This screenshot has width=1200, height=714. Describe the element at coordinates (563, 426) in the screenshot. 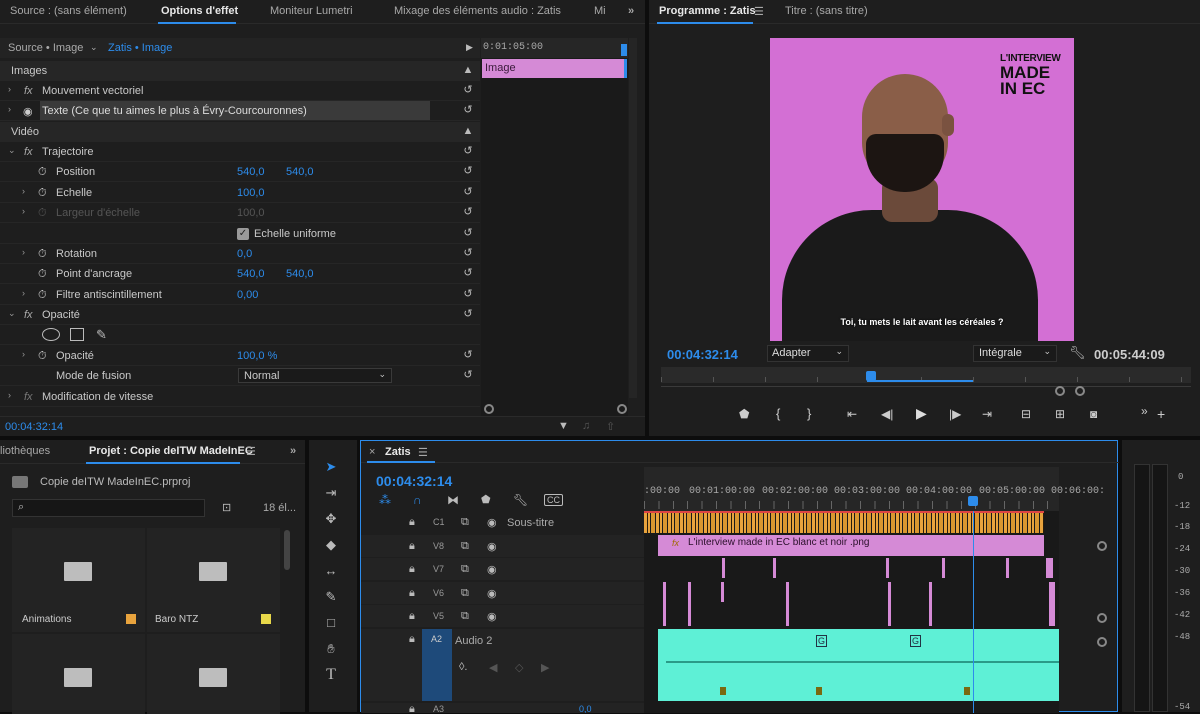

I see `filter-icon: ▼` at that location.